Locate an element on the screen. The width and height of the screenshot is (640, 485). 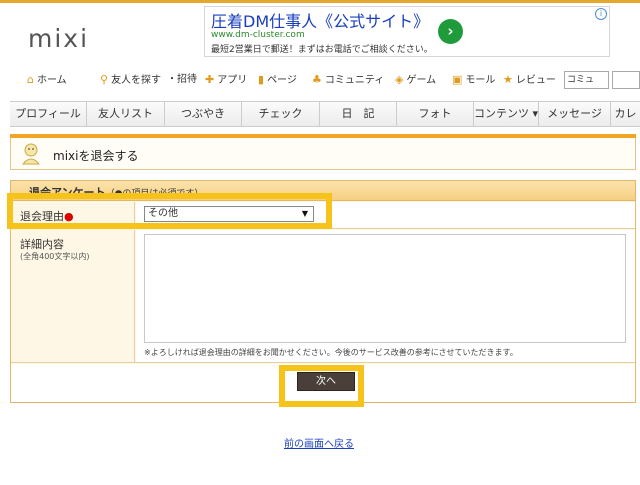
nav-mall: ▣ モール is located at coordinates (473, 80).